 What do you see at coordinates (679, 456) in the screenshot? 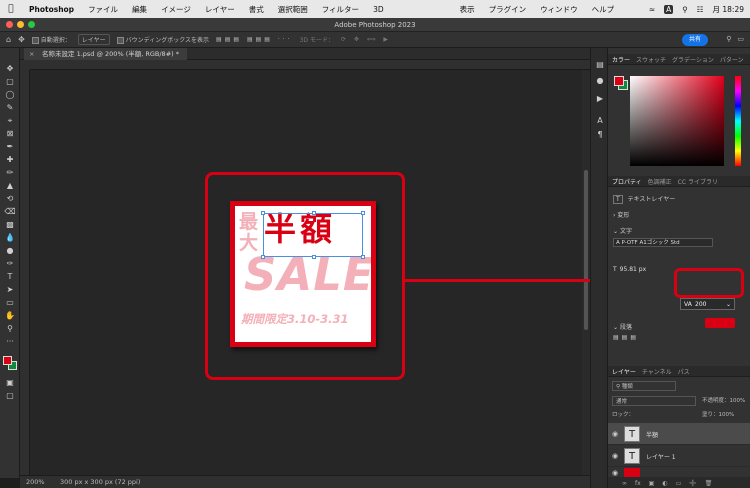
I see `layer-row: ◉ T レイヤー 1` at bounding box center [679, 456].